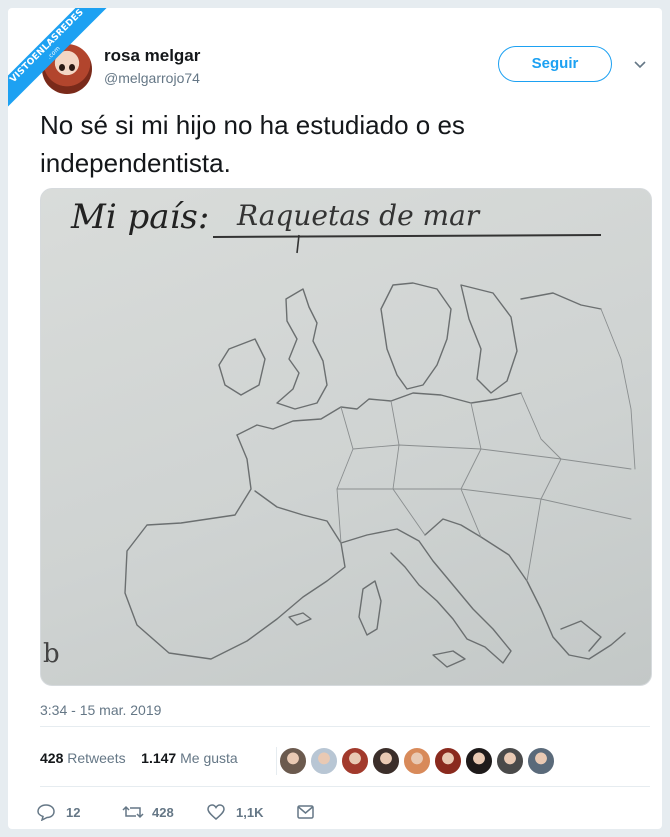  Describe the element at coordinates (46, 812) in the screenshot. I see `reply-icon` at that location.